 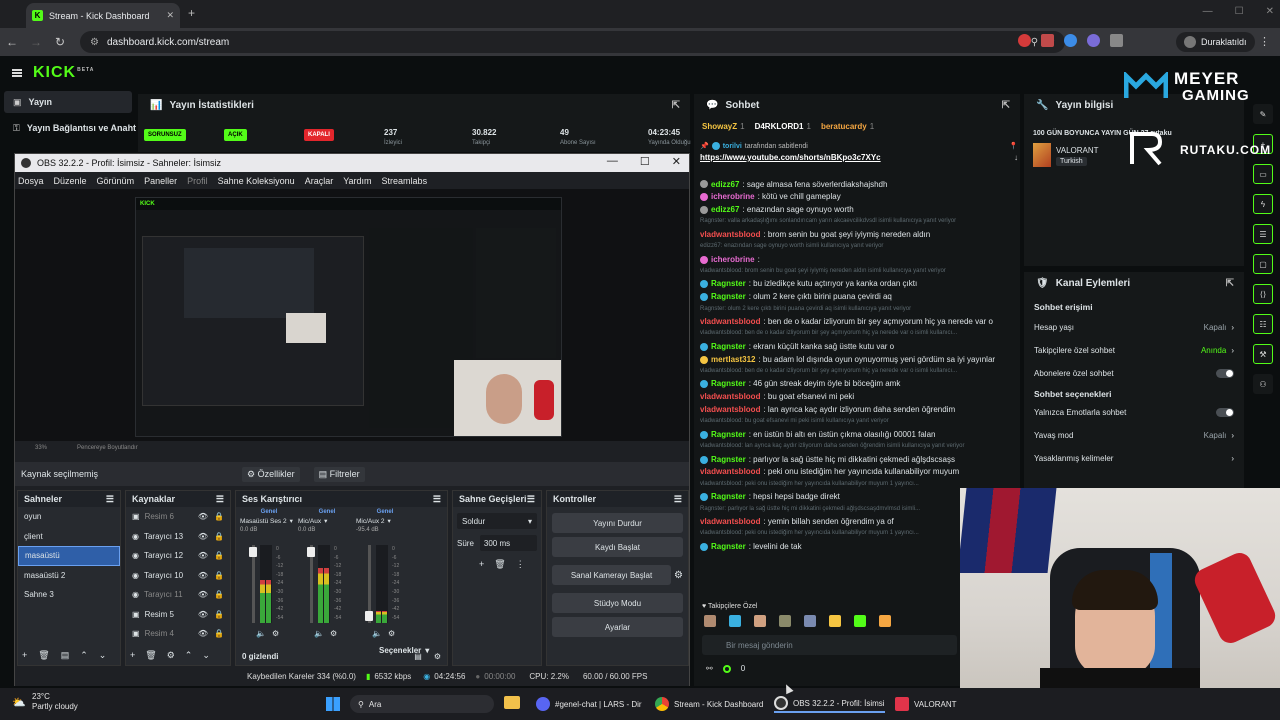 I want to click on scene-item: Sahne 3, so click(x=69, y=595).